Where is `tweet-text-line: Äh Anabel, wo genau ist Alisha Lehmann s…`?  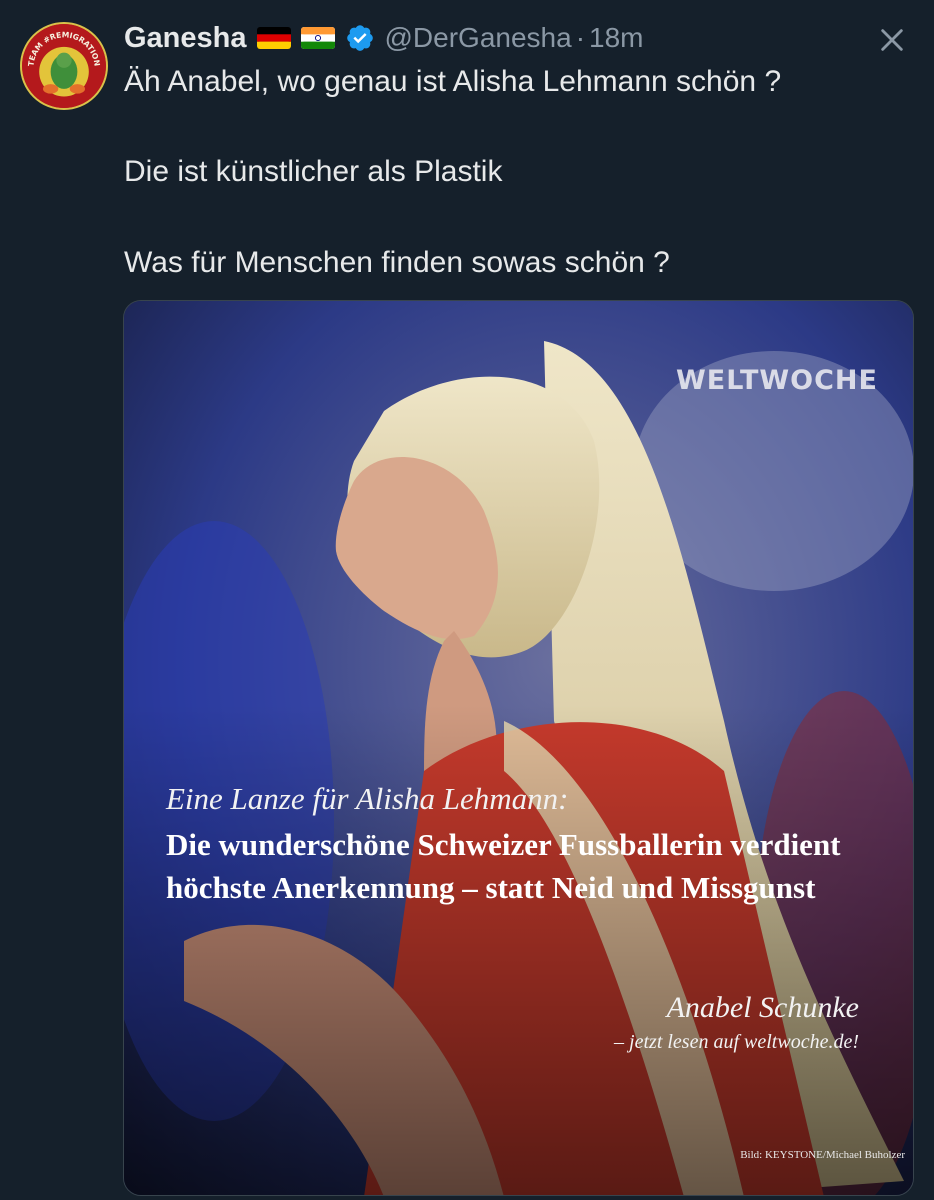 tweet-text-line: Äh Anabel, wo genau ist Alisha Lehmann s… is located at coordinates (453, 81).